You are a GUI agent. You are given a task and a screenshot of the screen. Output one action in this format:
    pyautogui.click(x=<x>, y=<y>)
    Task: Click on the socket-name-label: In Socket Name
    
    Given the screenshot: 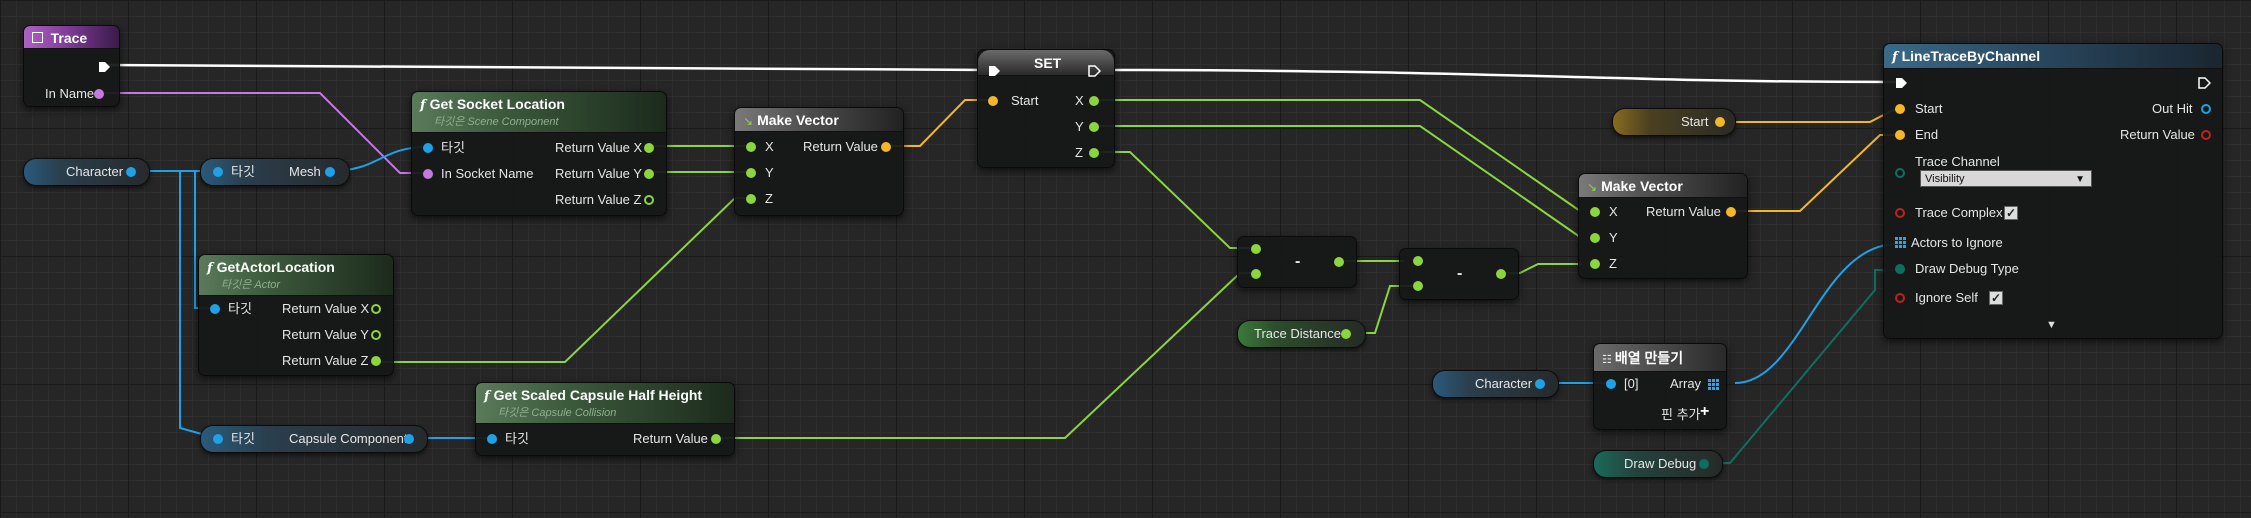 What is the action you would take?
    pyautogui.click(x=487, y=173)
    